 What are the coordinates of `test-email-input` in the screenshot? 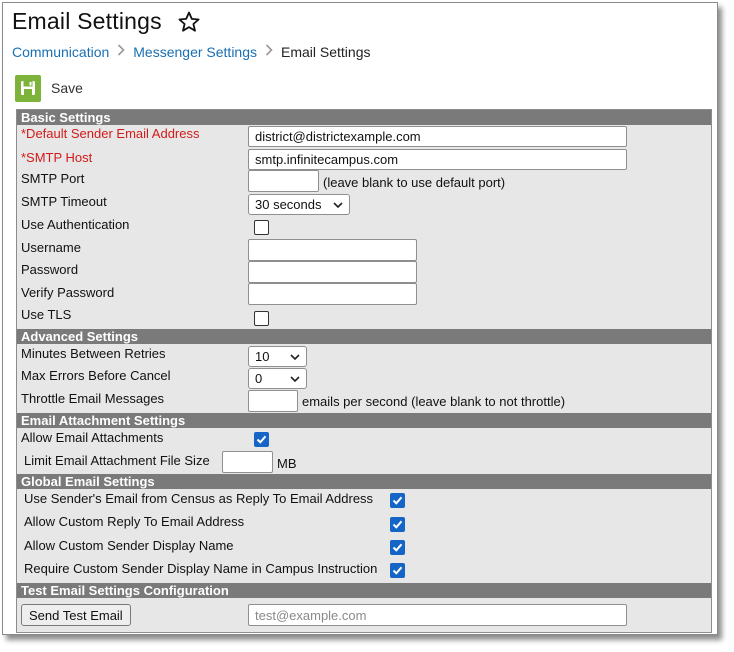 It's located at (437, 615).